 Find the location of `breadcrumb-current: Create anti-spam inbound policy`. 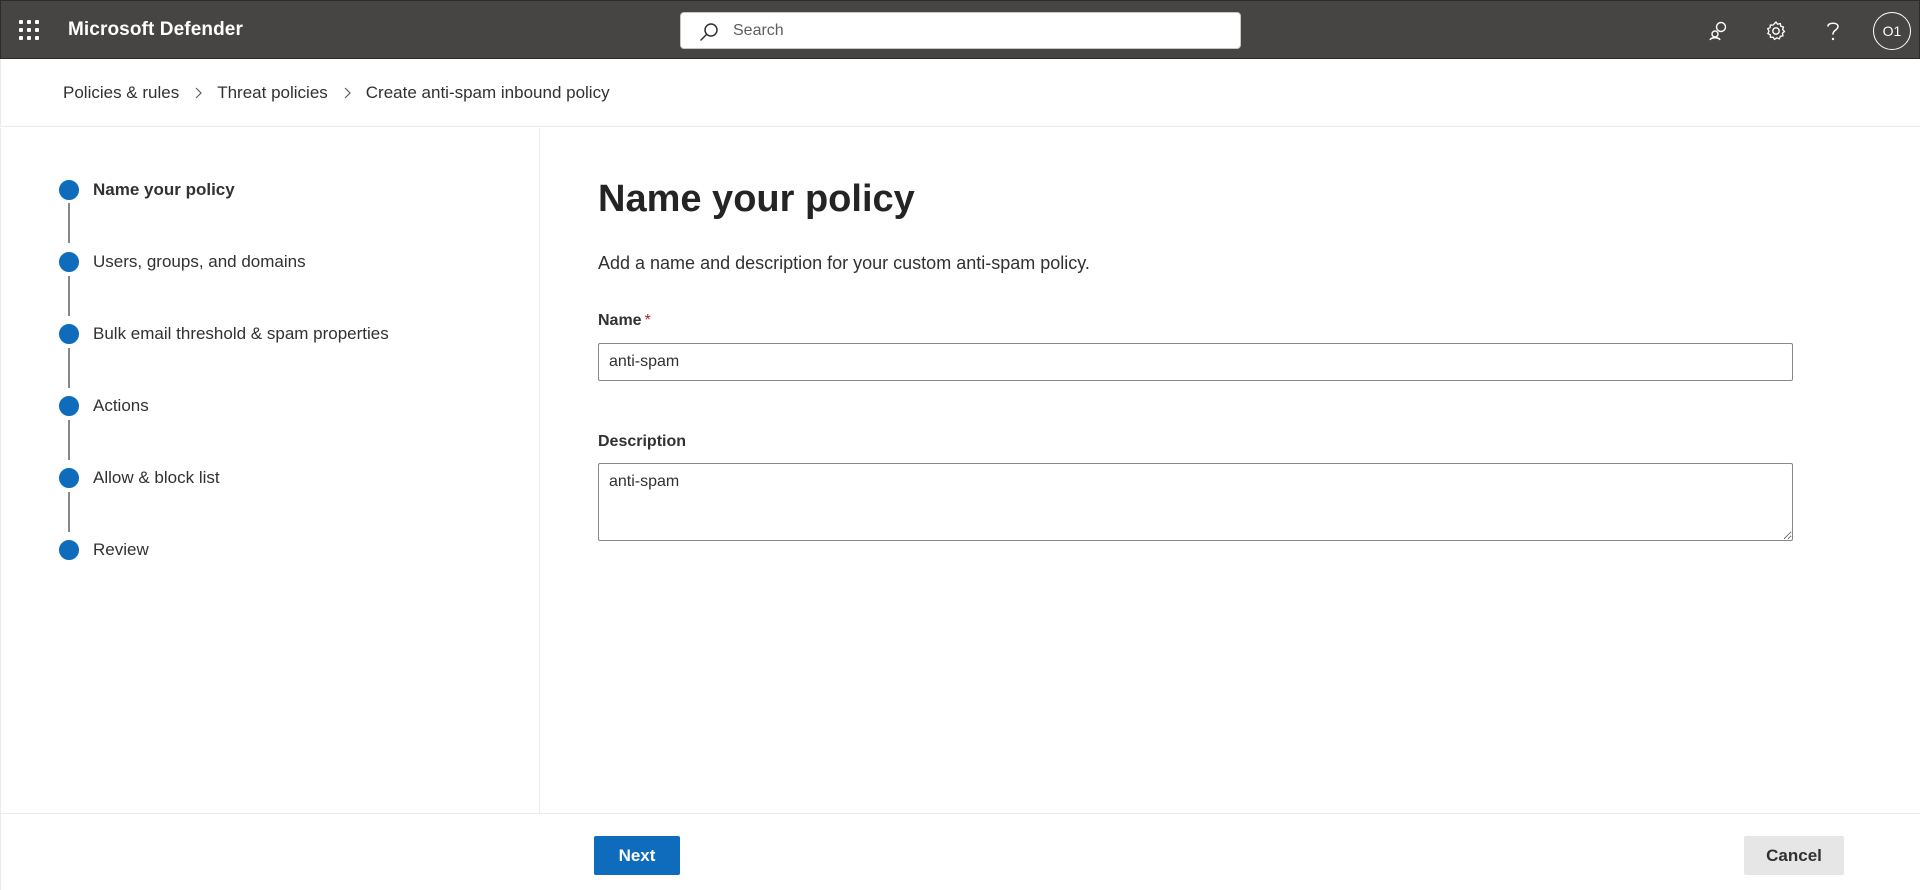

breadcrumb-current: Create anti-spam inbound policy is located at coordinates (487, 92).